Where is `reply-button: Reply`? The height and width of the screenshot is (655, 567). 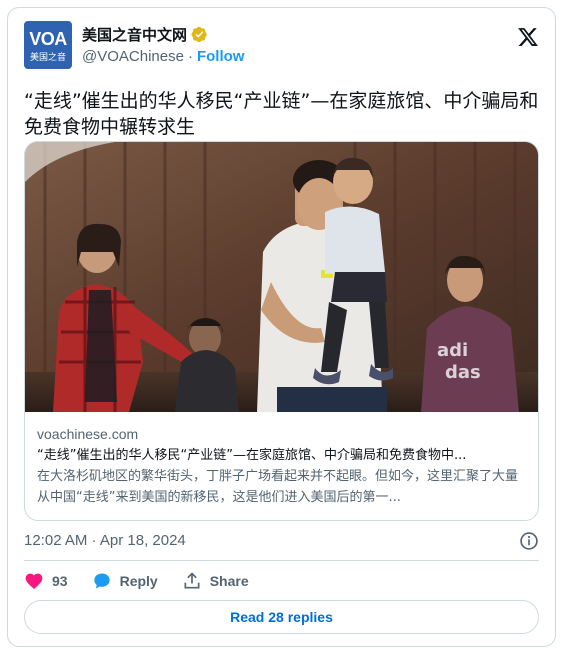 reply-button: Reply is located at coordinates (125, 581).